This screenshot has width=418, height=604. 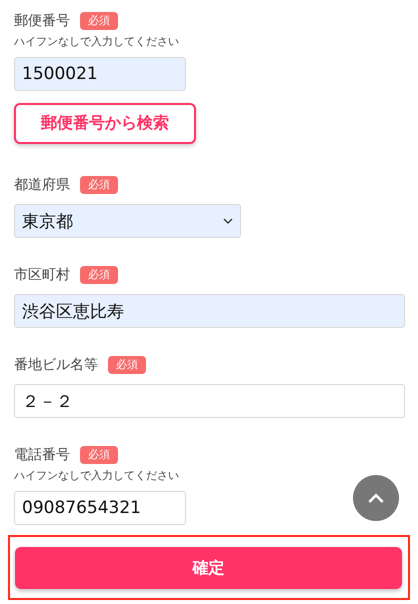 What do you see at coordinates (209, 311) in the screenshot?
I see `input-field: 渋谷区恵比寿` at bounding box center [209, 311].